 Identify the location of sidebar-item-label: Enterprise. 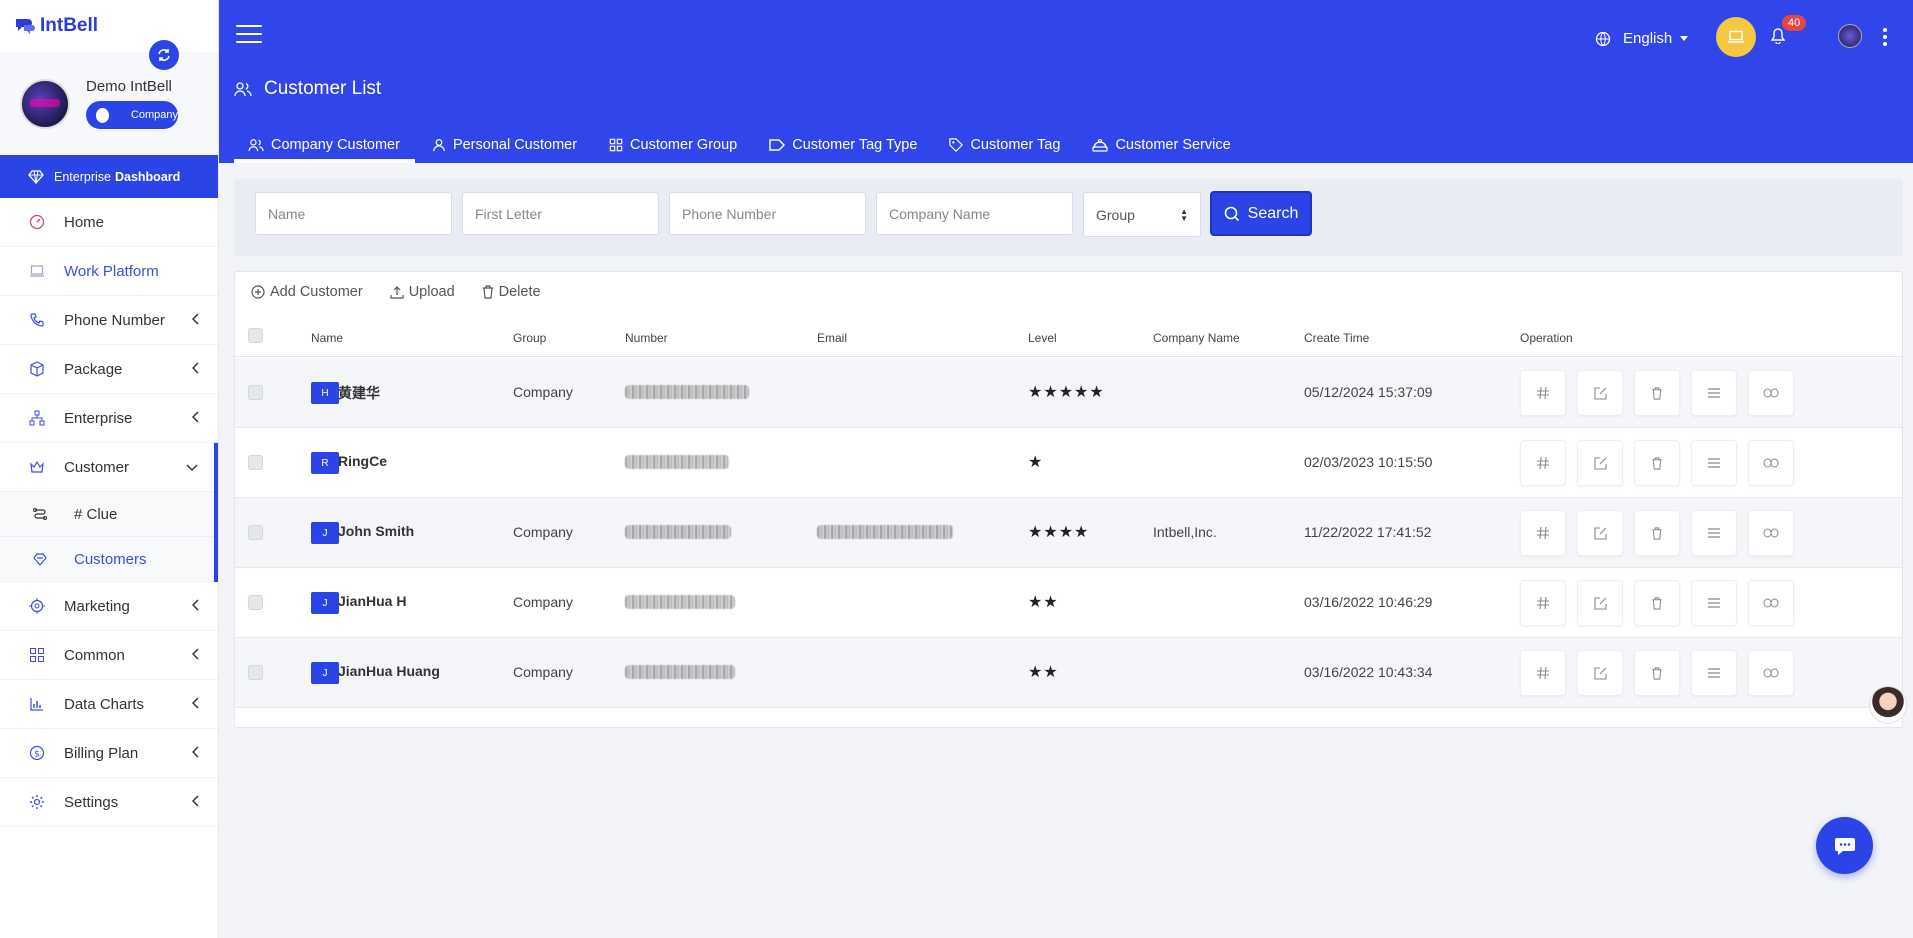
(98, 418).